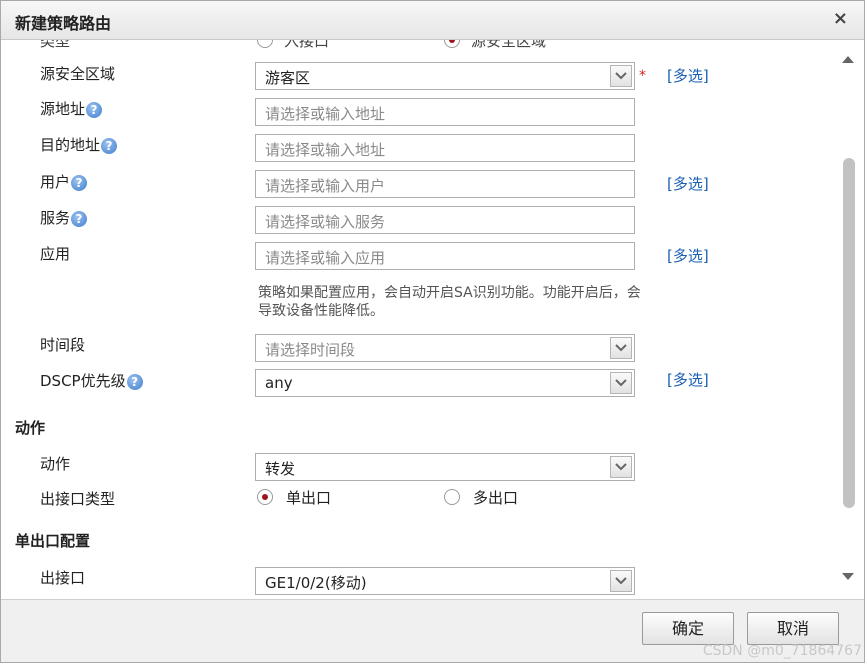 The image size is (865, 663). What do you see at coordinates (793, 628) in the screenshot?
I see `cancel-button: 取消` at bounding box center [793, 628].